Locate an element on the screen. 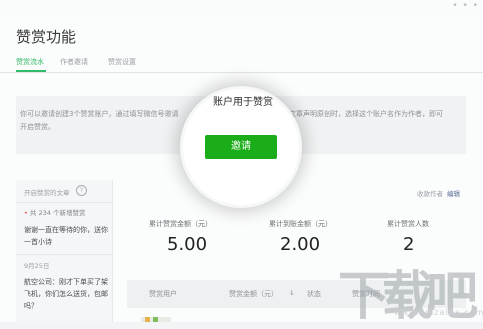 The height and width of the screenshot is (329, 483). sidebar-header: 开启赞赏的文章 ? is located at coordinates (64, 191).